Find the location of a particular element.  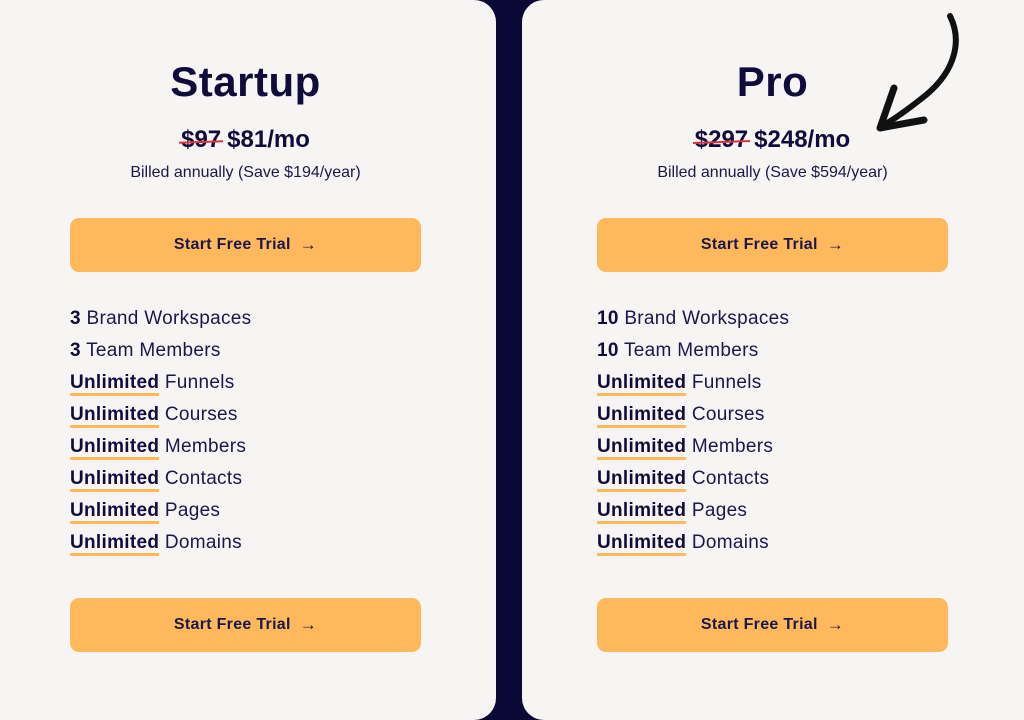

old-price: $297 is located at coordinates (721, 139).